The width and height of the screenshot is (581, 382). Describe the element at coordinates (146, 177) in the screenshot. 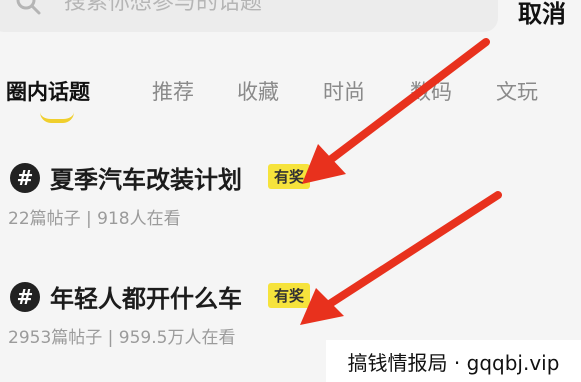

I see `topic-title: 夏季汽车改装计划` at that location.